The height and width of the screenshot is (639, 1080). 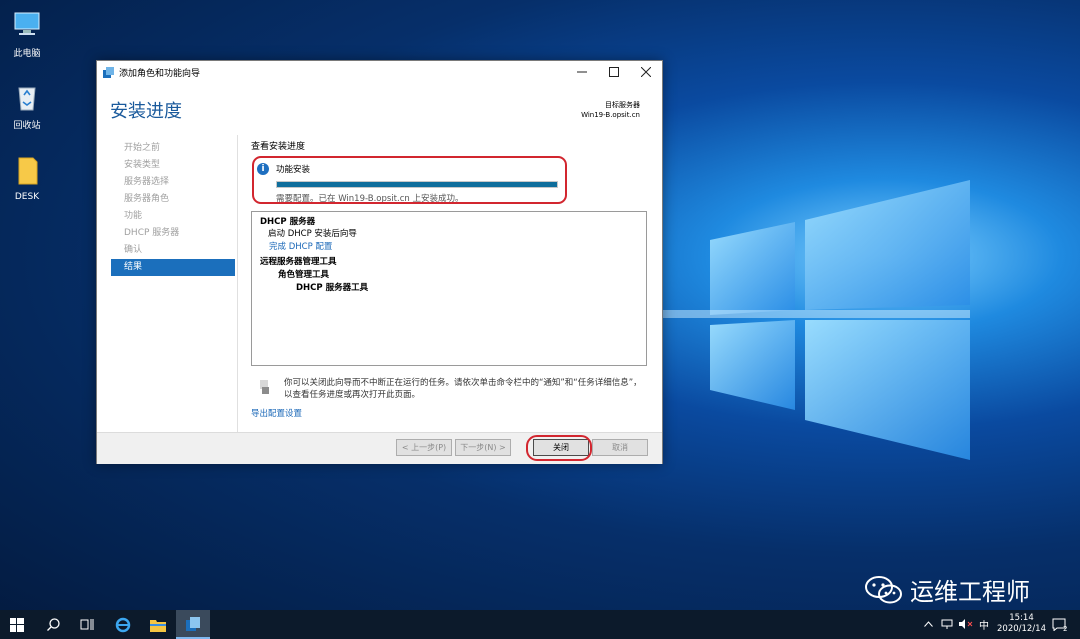 What do you see at coordinates (610, 110) in the screenshot?
I see `target-server-info: 目标服务器 Win19-B.opsit.cn` at bounding box center [610, 110].